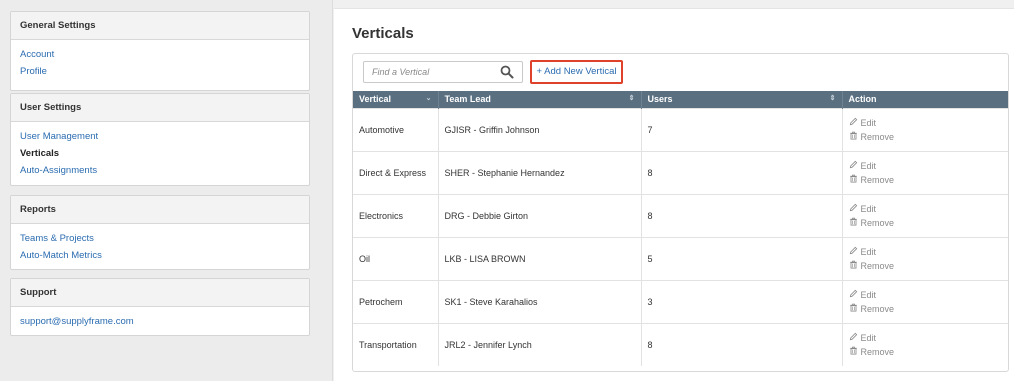  What do you see at coordinates (680, 72) in the screenshot?
I see `toolbar: + Add New Vertical` at bounding box center [680, 72].